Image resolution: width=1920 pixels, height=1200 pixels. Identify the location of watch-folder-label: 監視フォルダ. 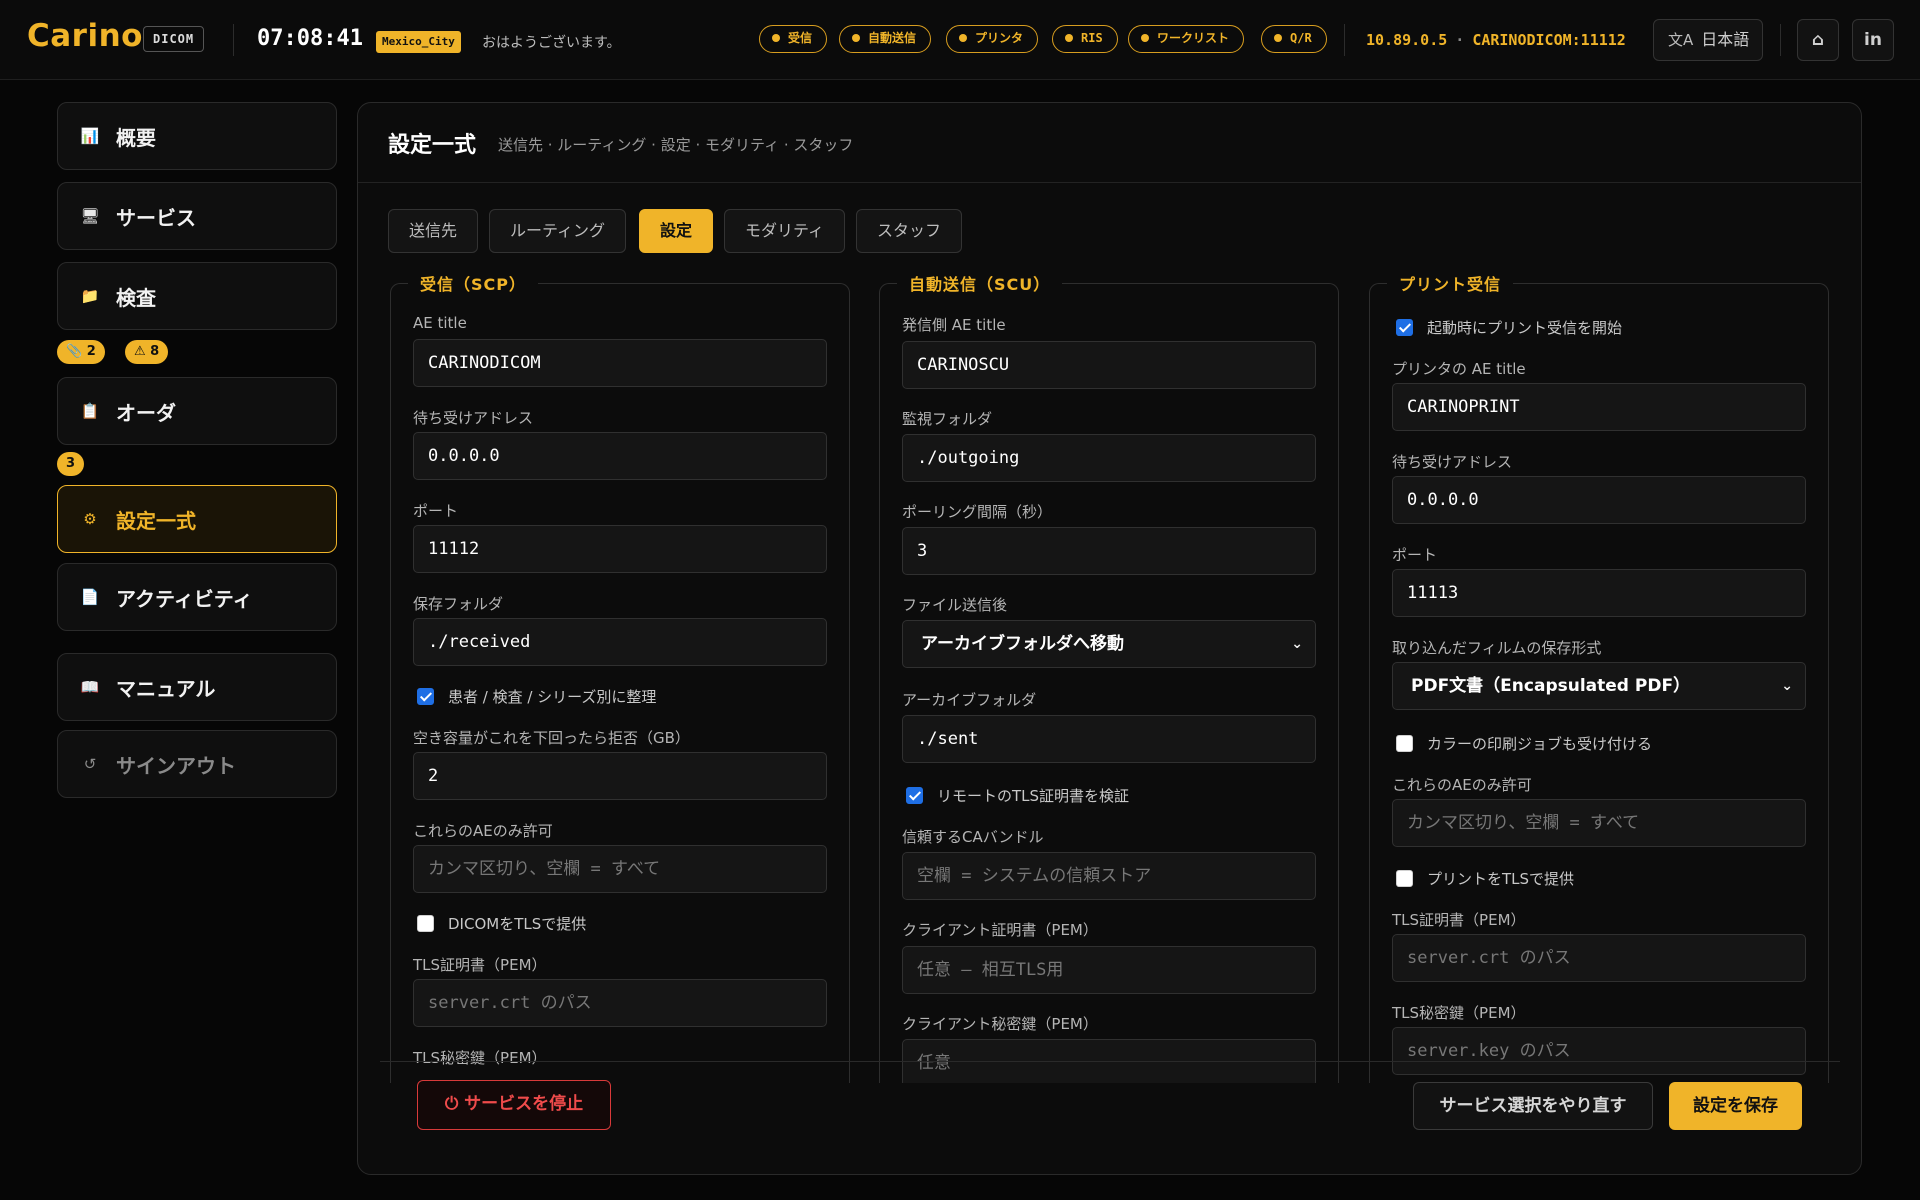
(947, 419).